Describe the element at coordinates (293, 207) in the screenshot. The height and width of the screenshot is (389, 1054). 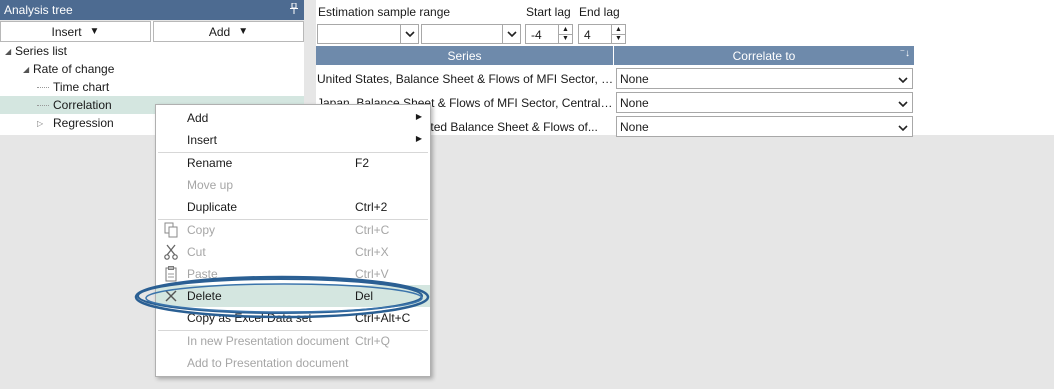
I see `menu-item-duplicate: Duplicate Ctrl+2` at that location.